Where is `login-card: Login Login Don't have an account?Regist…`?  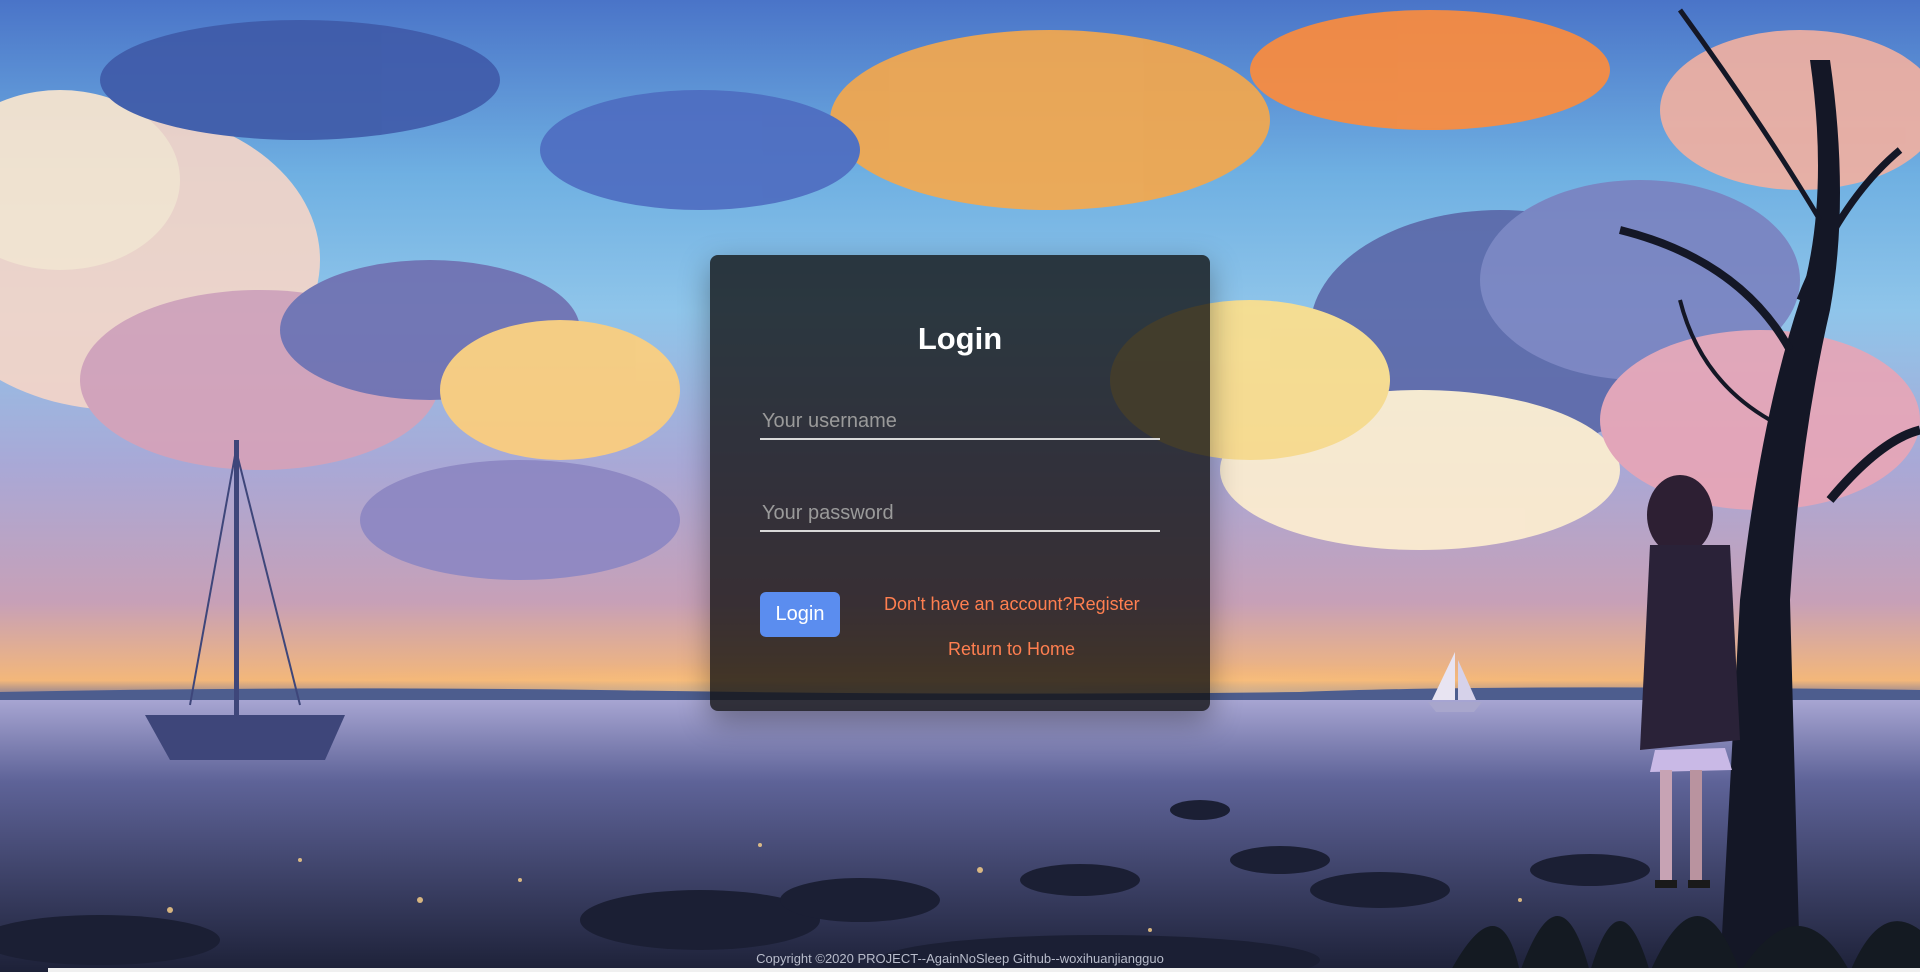
login-card: Login Login Don't have an account?Regist… is located at coordinates (960, 483).